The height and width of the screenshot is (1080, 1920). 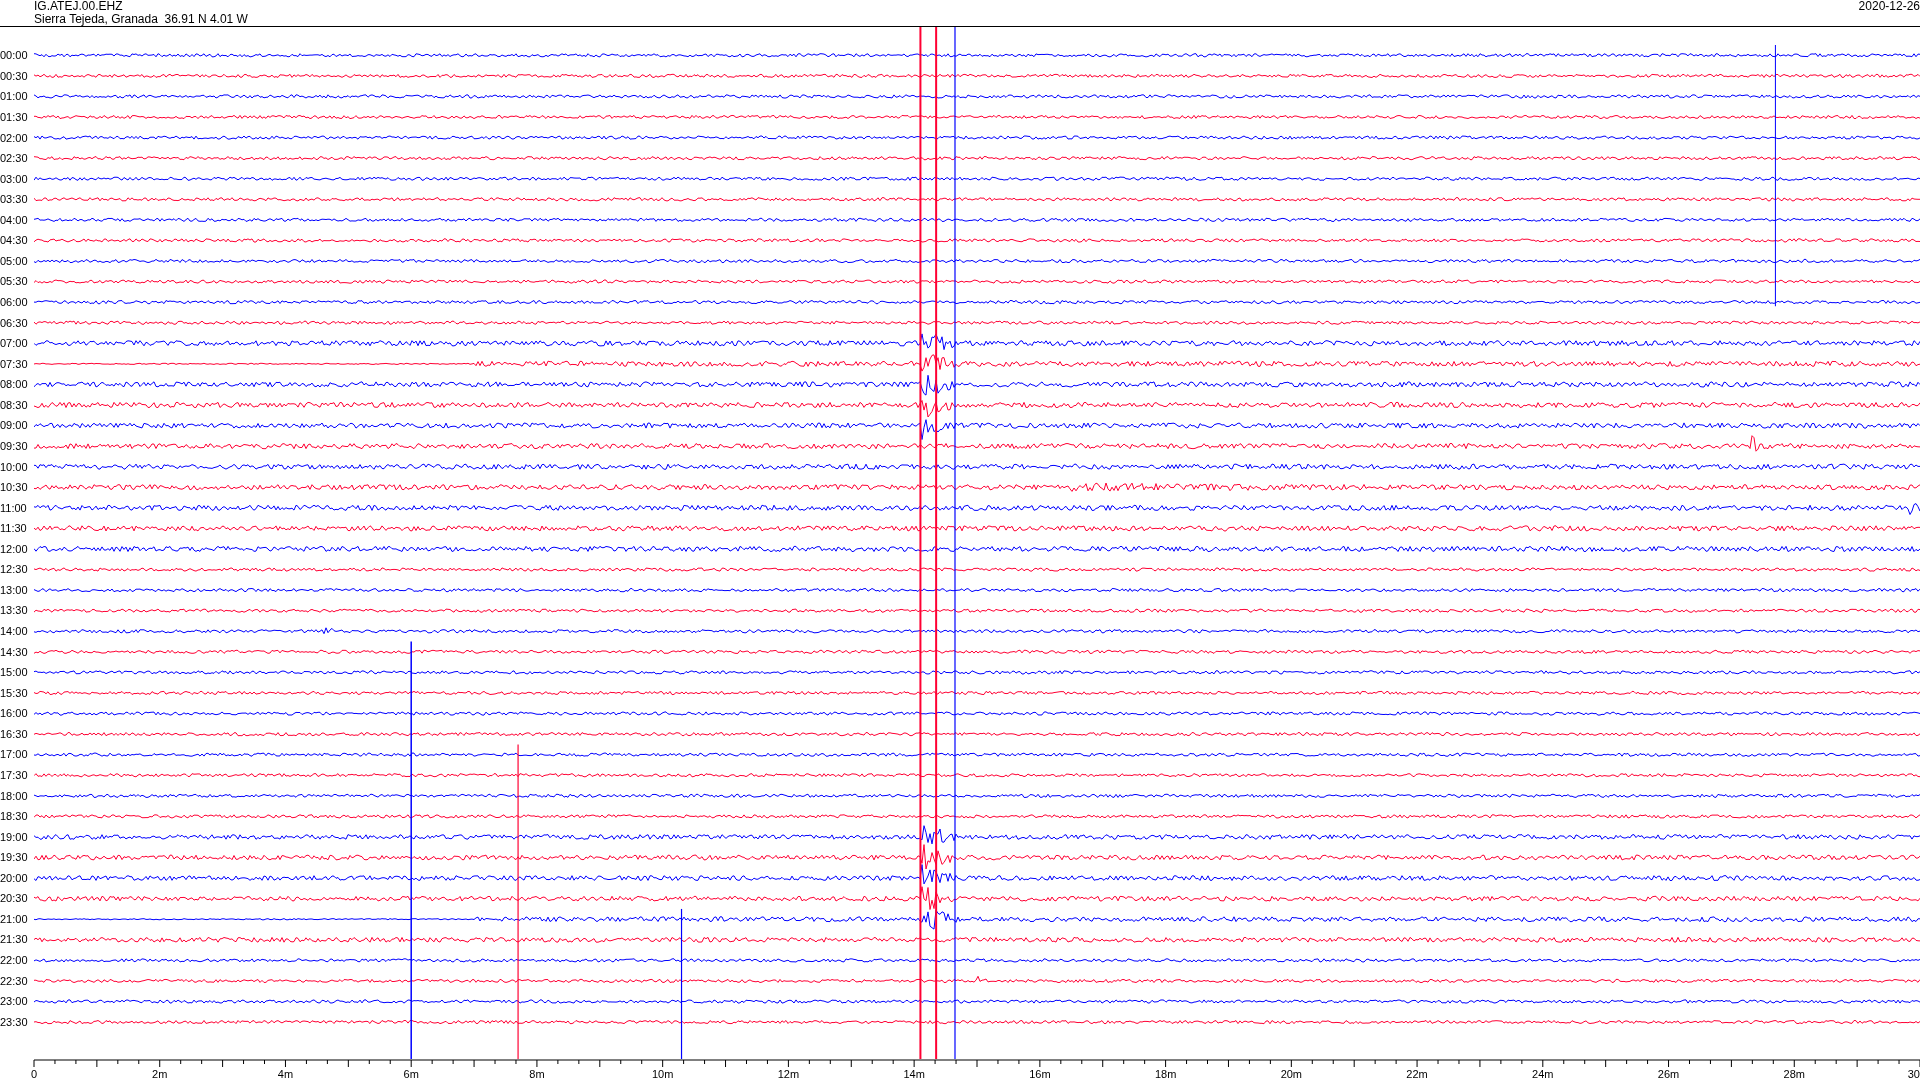 What do you see at coordinates (14, 199) in the screenshot?
I see `time-label: 03:30` at bounding box center [14, 199].